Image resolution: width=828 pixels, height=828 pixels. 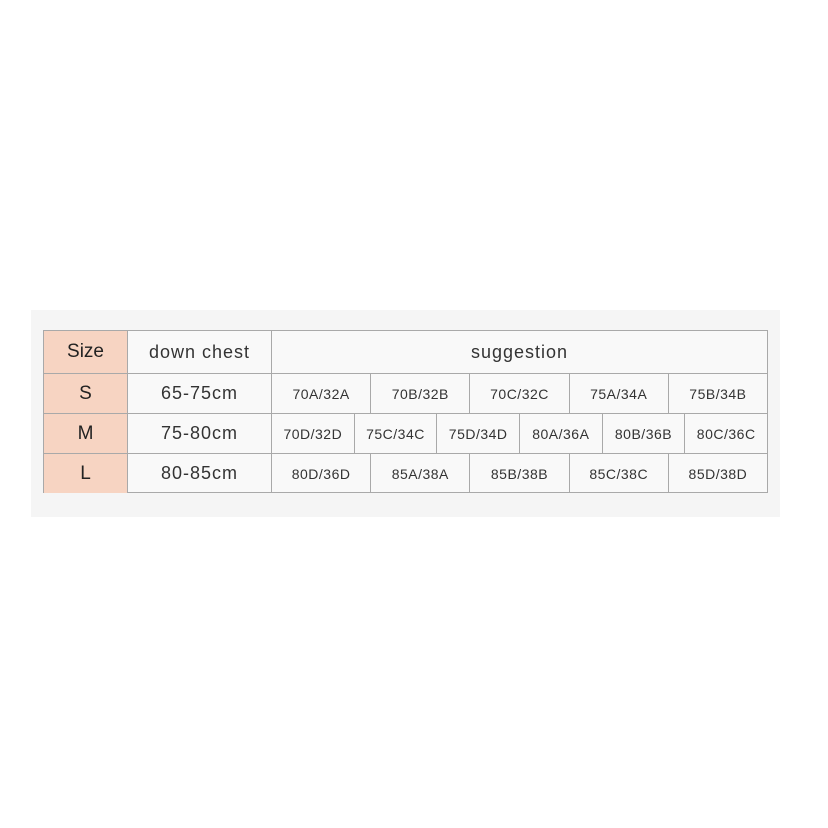 I want to click on suggestion-cell: 85B/38B, so click(x=520, y=473).